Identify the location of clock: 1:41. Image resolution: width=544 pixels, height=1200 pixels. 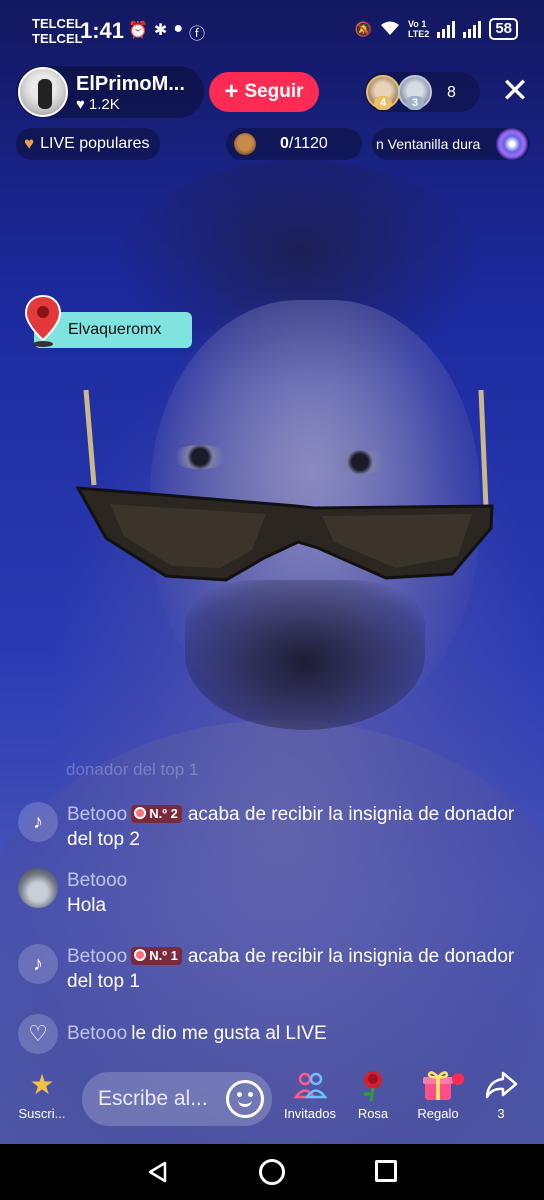
(102, 30).